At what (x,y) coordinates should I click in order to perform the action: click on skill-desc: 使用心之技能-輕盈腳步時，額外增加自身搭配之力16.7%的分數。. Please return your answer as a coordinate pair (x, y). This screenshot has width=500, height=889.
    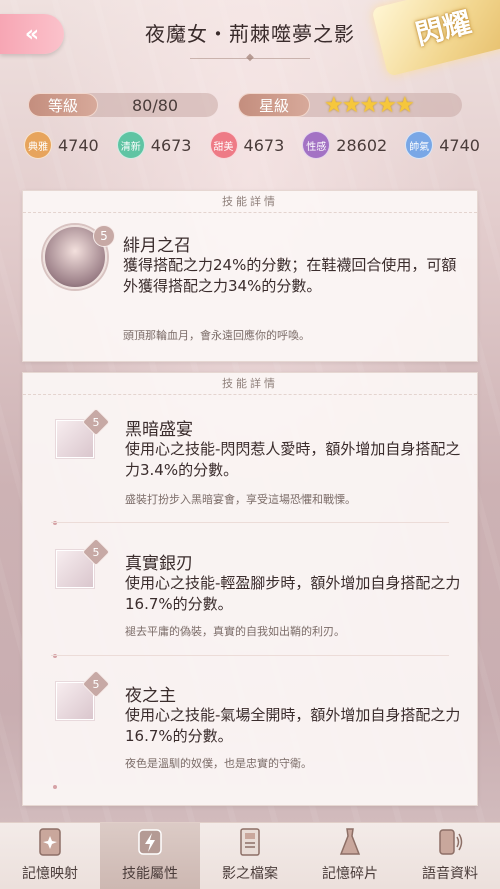
    Looking at the image, I should click on (293, 593).